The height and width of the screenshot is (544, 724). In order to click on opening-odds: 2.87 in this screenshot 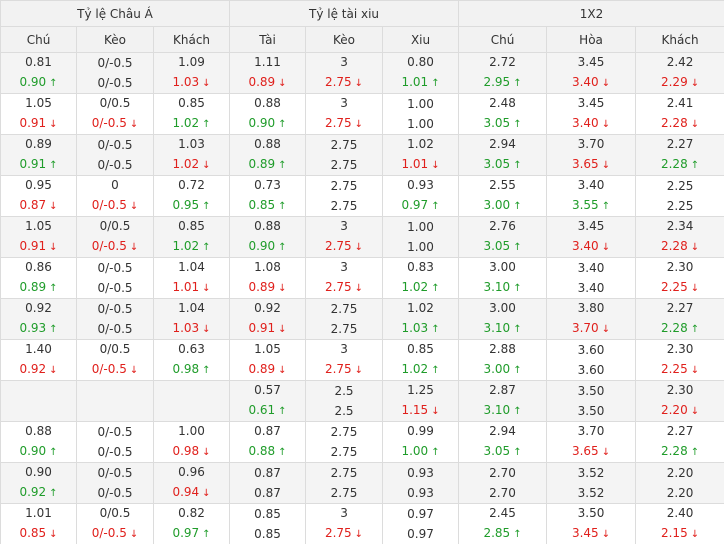, I will do `click(502, 390)`.